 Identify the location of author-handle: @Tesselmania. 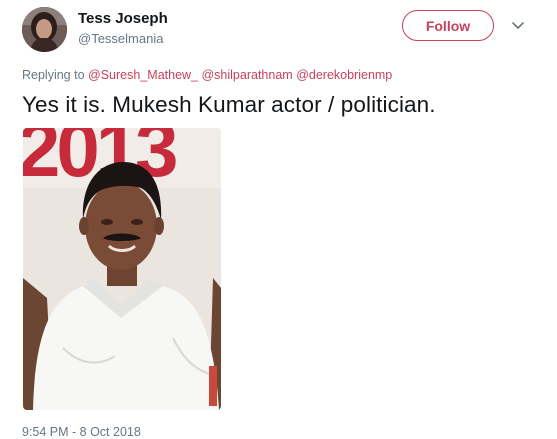
(120, 38).